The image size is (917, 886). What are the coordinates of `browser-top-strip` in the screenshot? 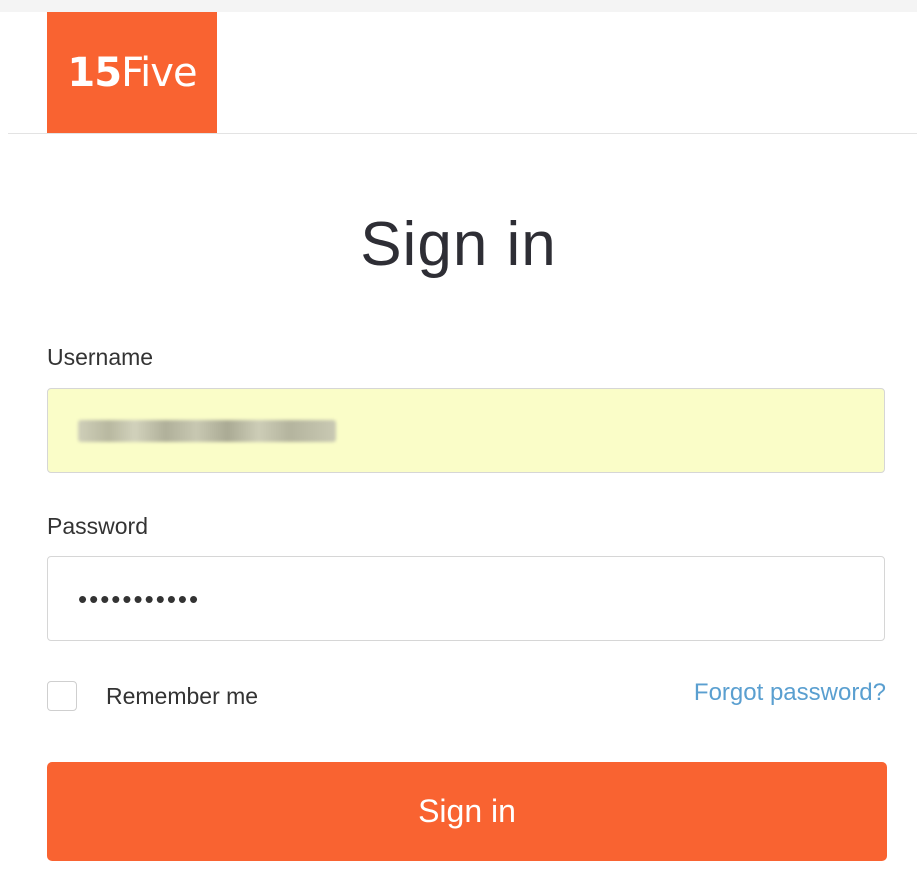 It's located at (458, 6).